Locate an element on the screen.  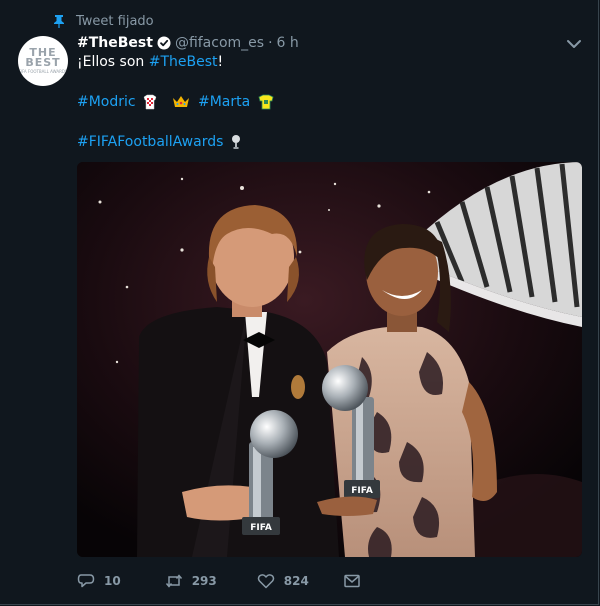
croatia-shirt-icon is located at coordinates (150, 102).